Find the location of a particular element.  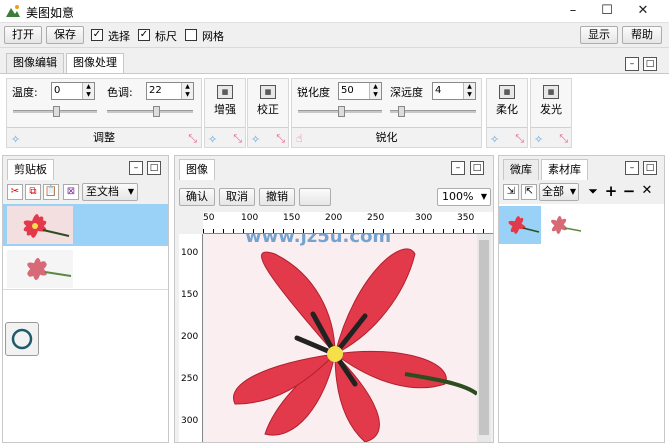

ruler-checkbox: ✓ is located at coordinates (144, 35).